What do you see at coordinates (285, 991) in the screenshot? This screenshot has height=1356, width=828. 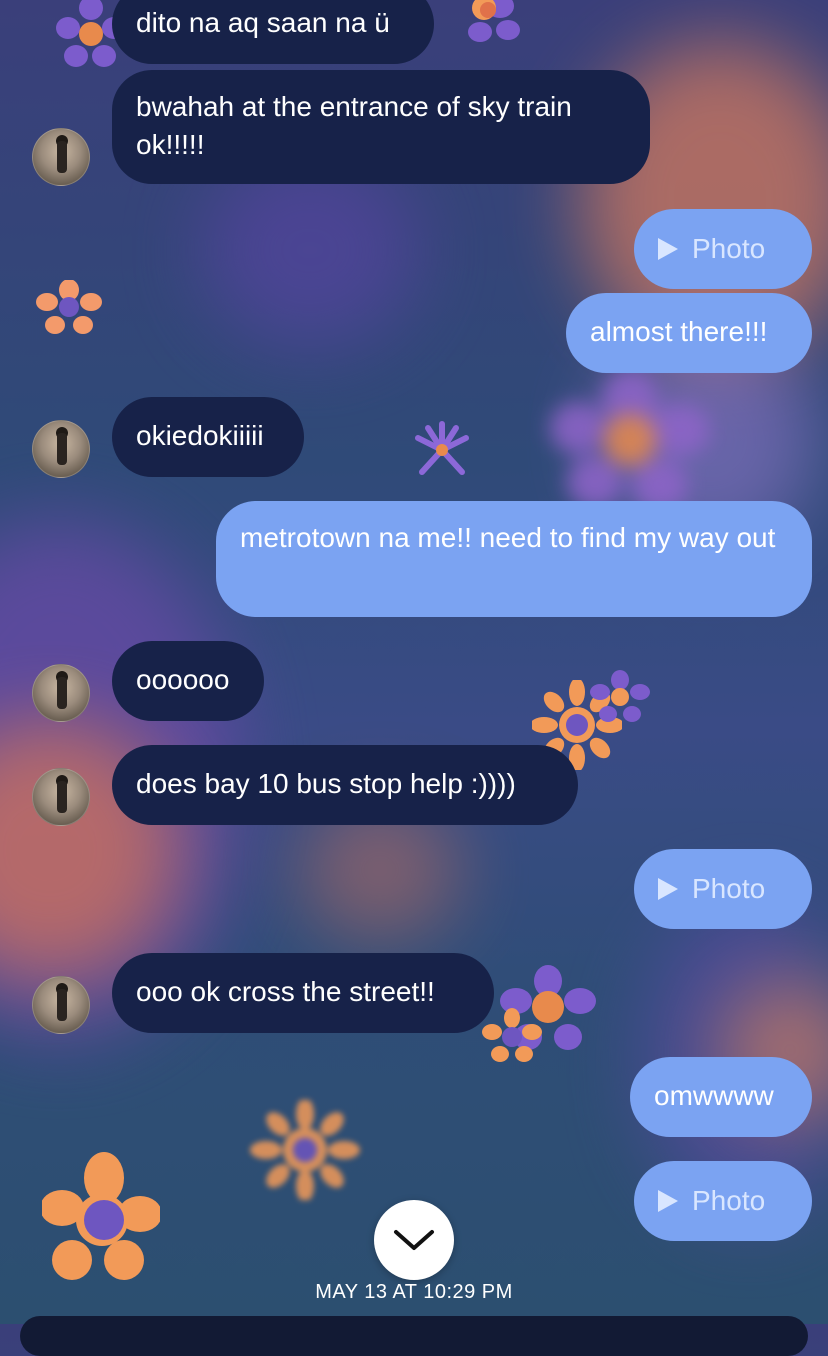 I see `message-text: ooo ok cross the street!!` at bounding box center [285, 991].